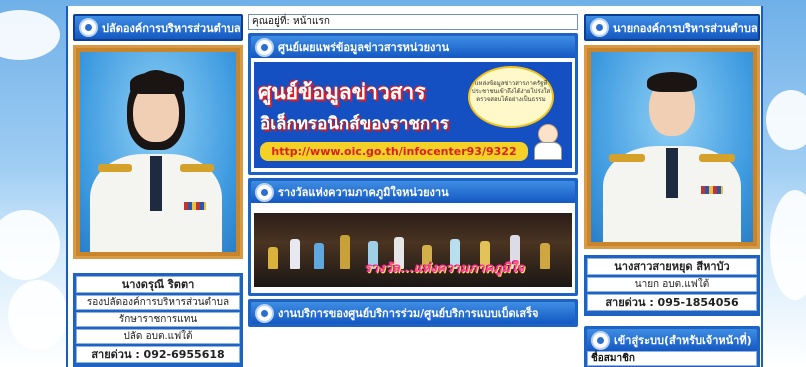 This screenshot has width=806, height=367. What do you see at coordinates (413, 192) in the screenshot?
I see `award-header: รางวัลแห่งความภาคภูมิใจหน่วยงาน` at bounding box center [413, 192].